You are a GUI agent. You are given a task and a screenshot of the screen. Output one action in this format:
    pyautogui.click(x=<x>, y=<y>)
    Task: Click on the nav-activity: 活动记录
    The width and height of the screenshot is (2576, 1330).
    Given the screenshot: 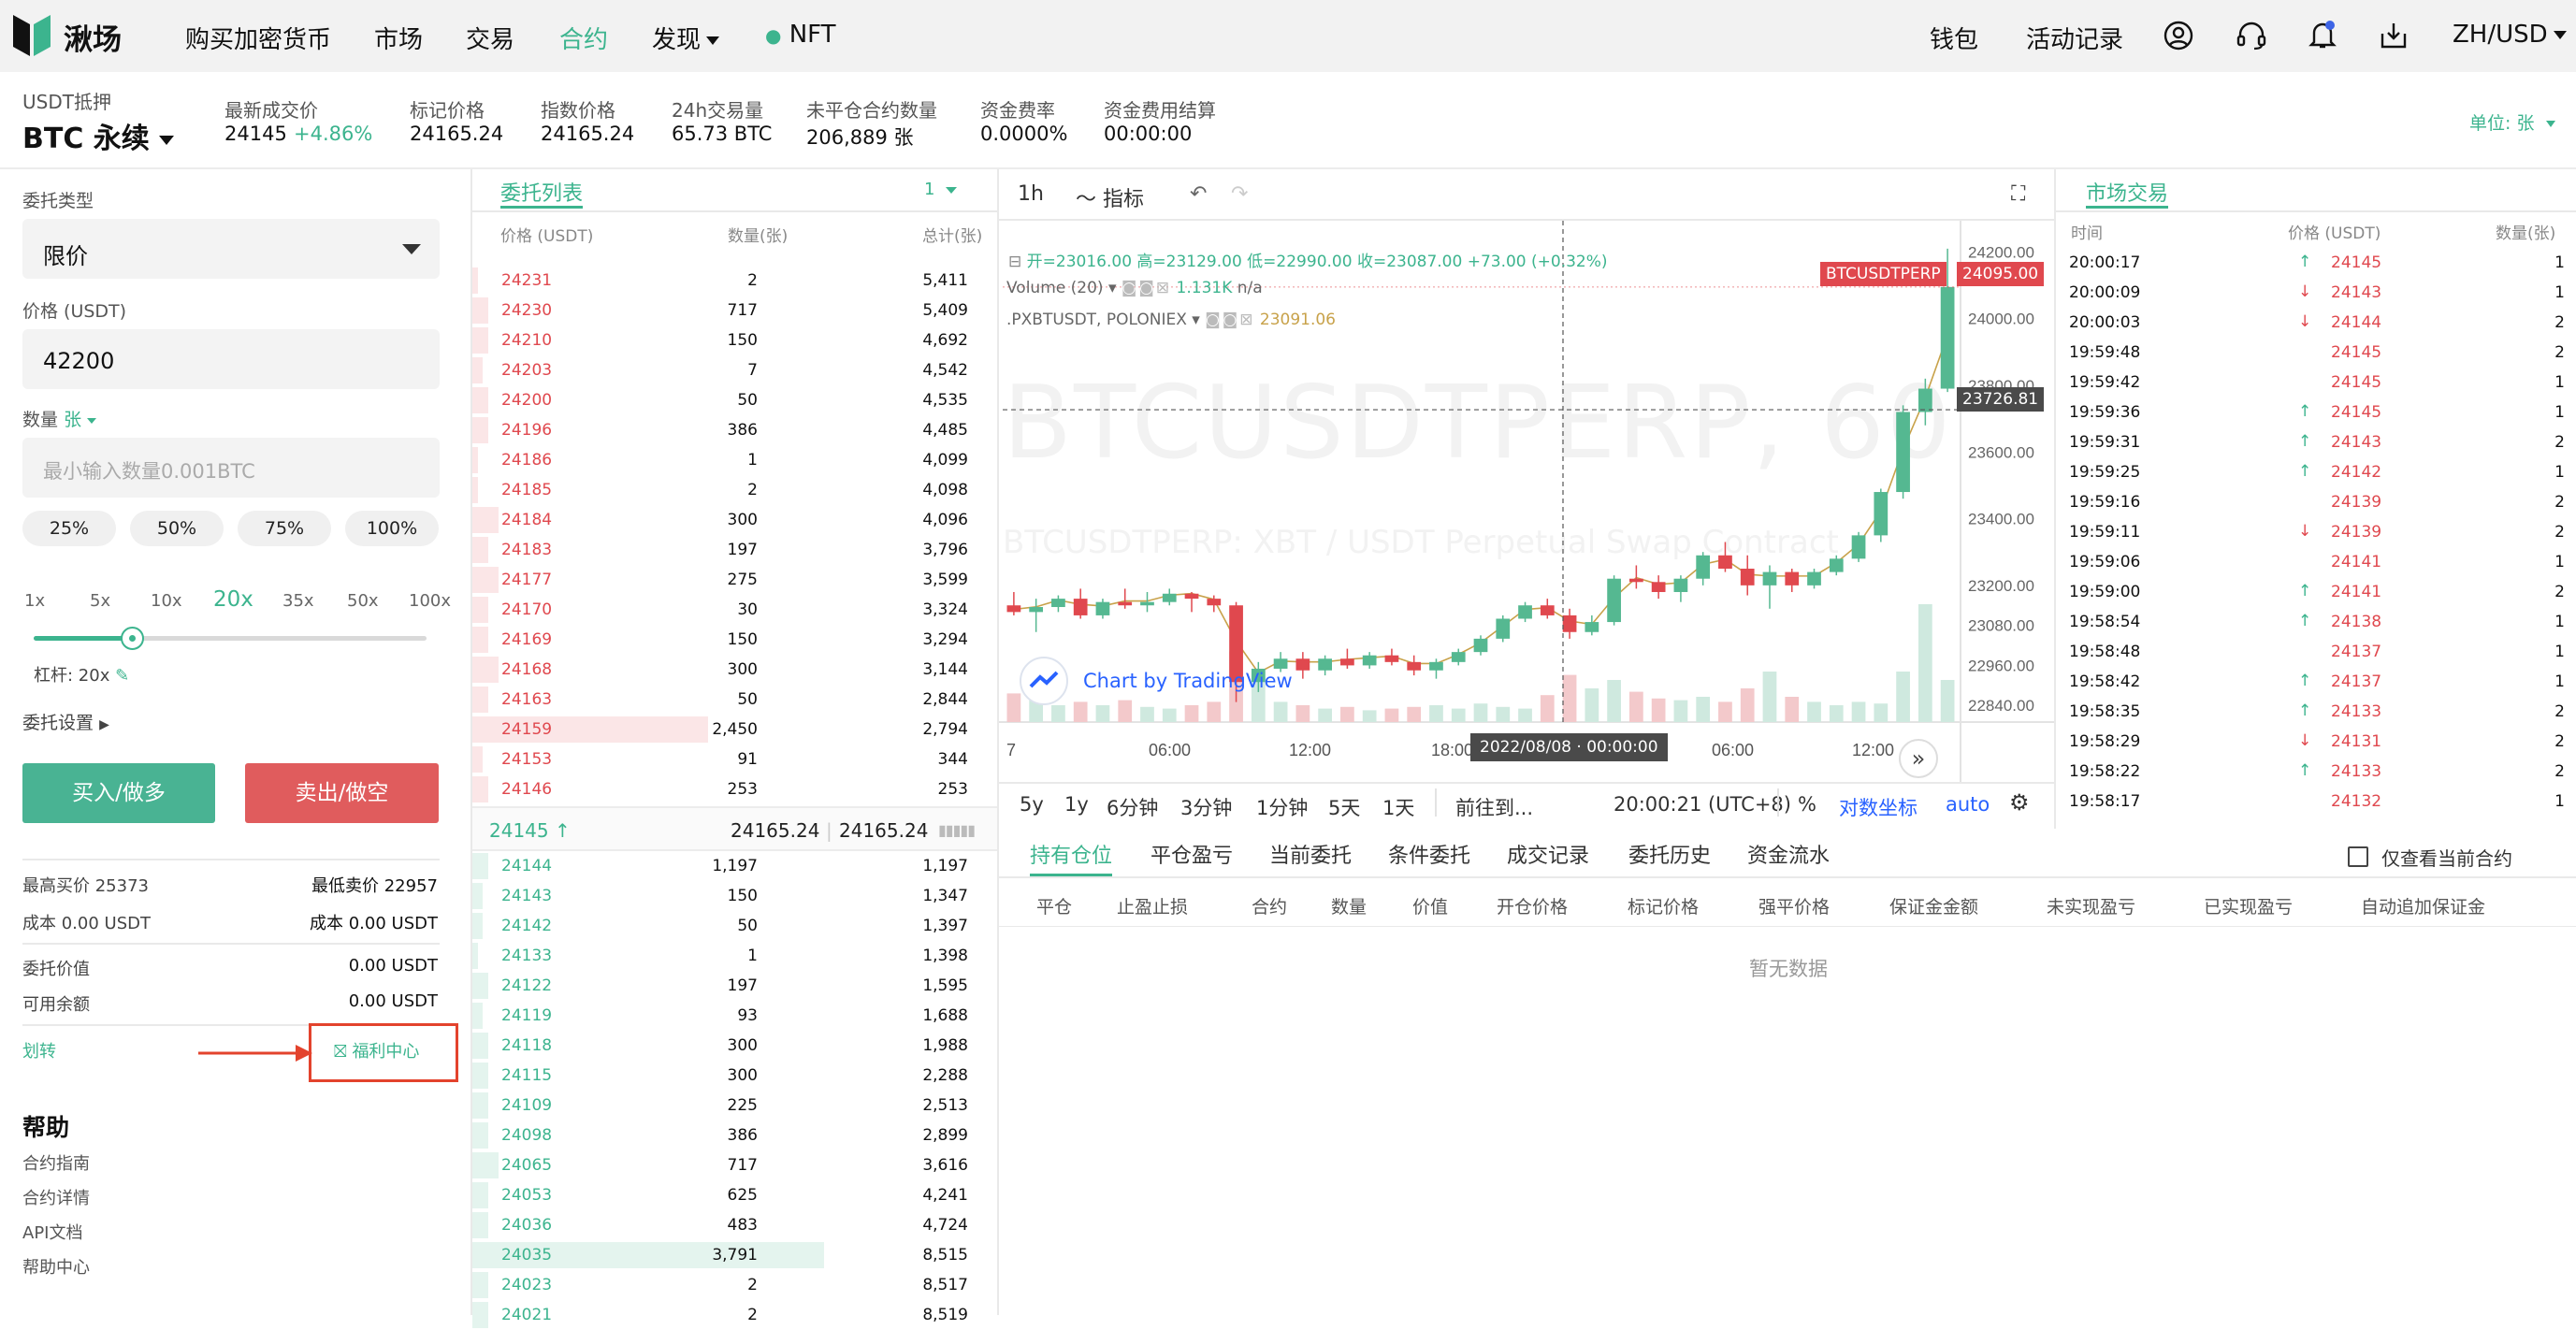 What is the action you would take?
    pyautogui.click(x=2074, y=38)
    